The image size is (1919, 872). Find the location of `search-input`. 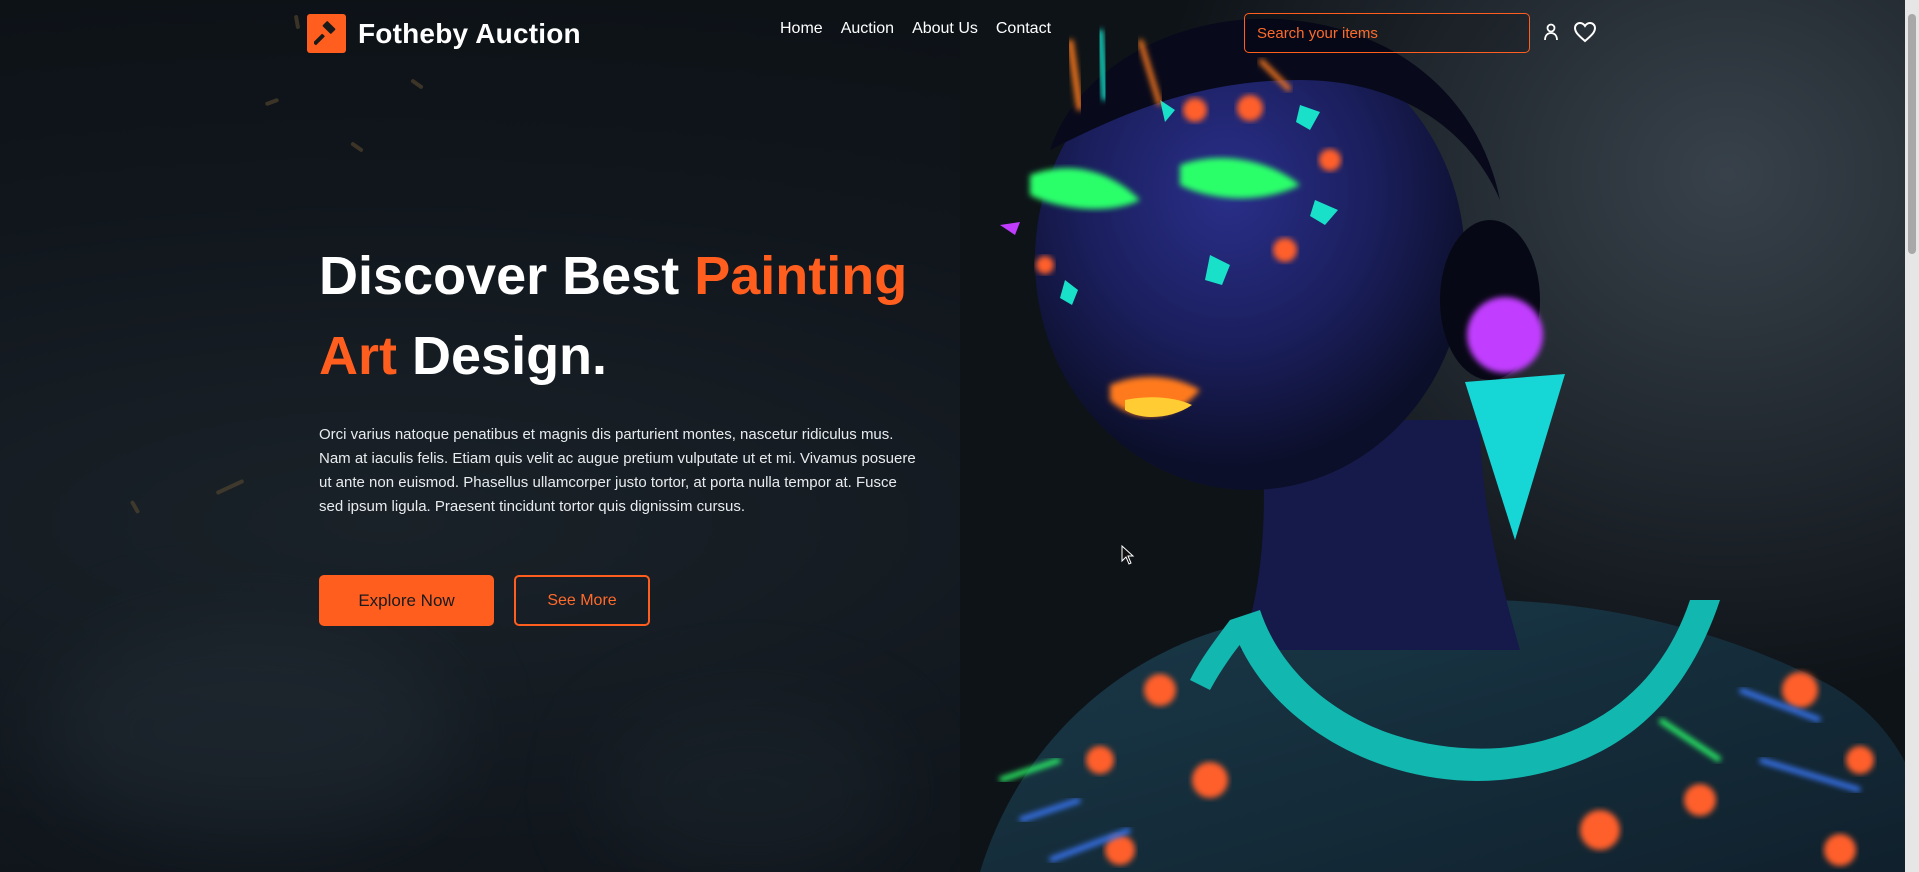

search-input is located at coordinates (1387, 33).